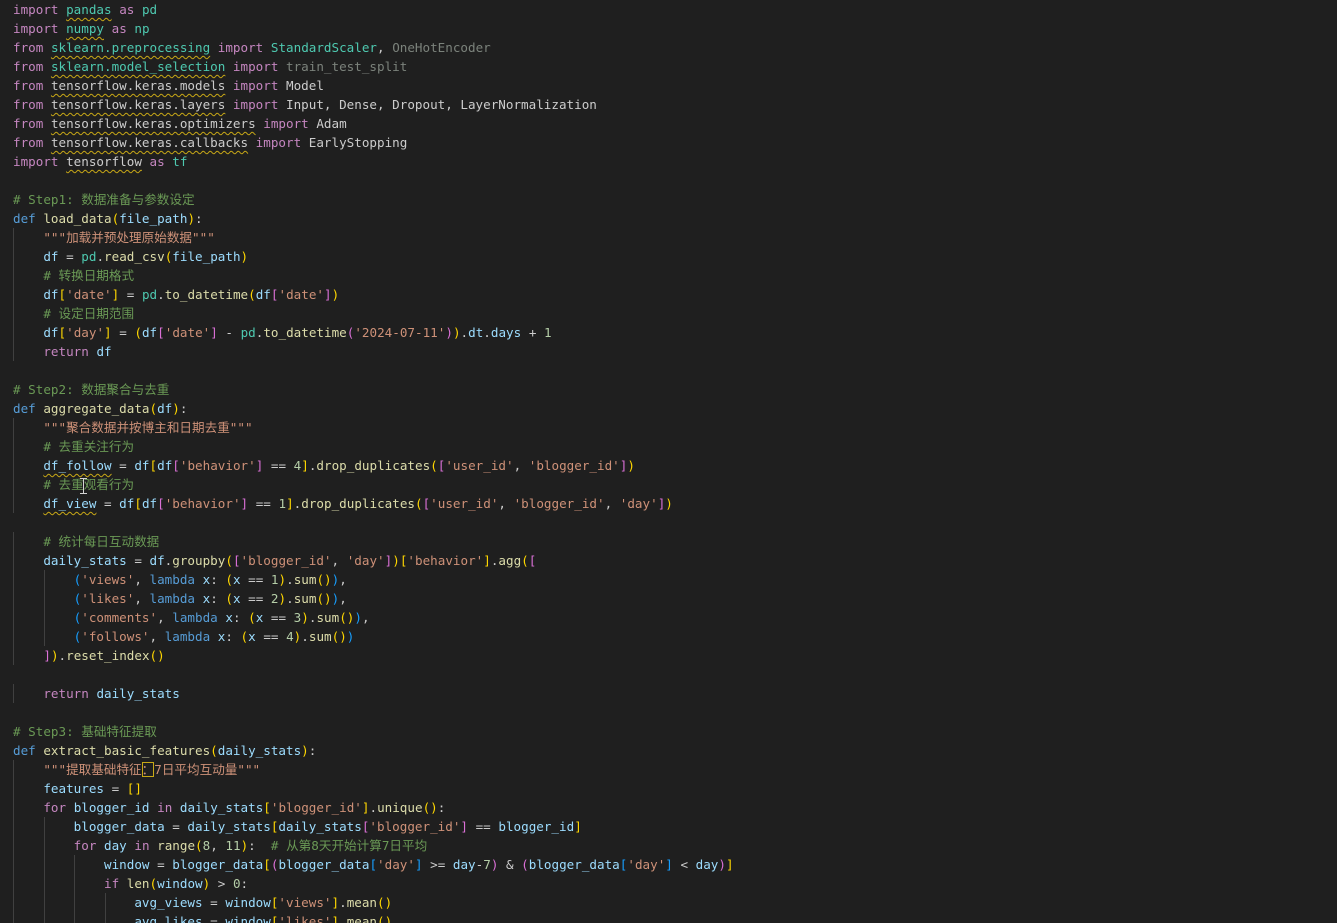  Describe the element at coordinates (165, 807) in the screenshot. I see `code-token: in` at that location.